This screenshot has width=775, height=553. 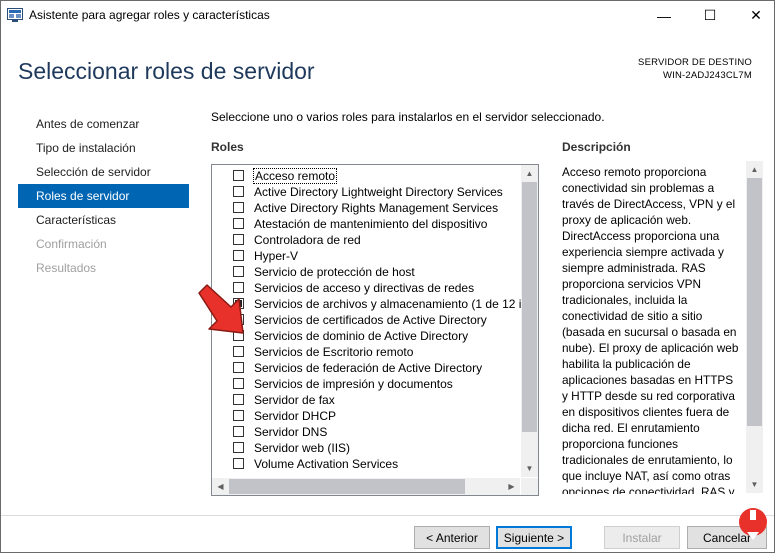 What do you see at coordinates (71, 244) in the screenshot?
I see `nav-item-5: Confirmación` at bounding box center [71, 244].